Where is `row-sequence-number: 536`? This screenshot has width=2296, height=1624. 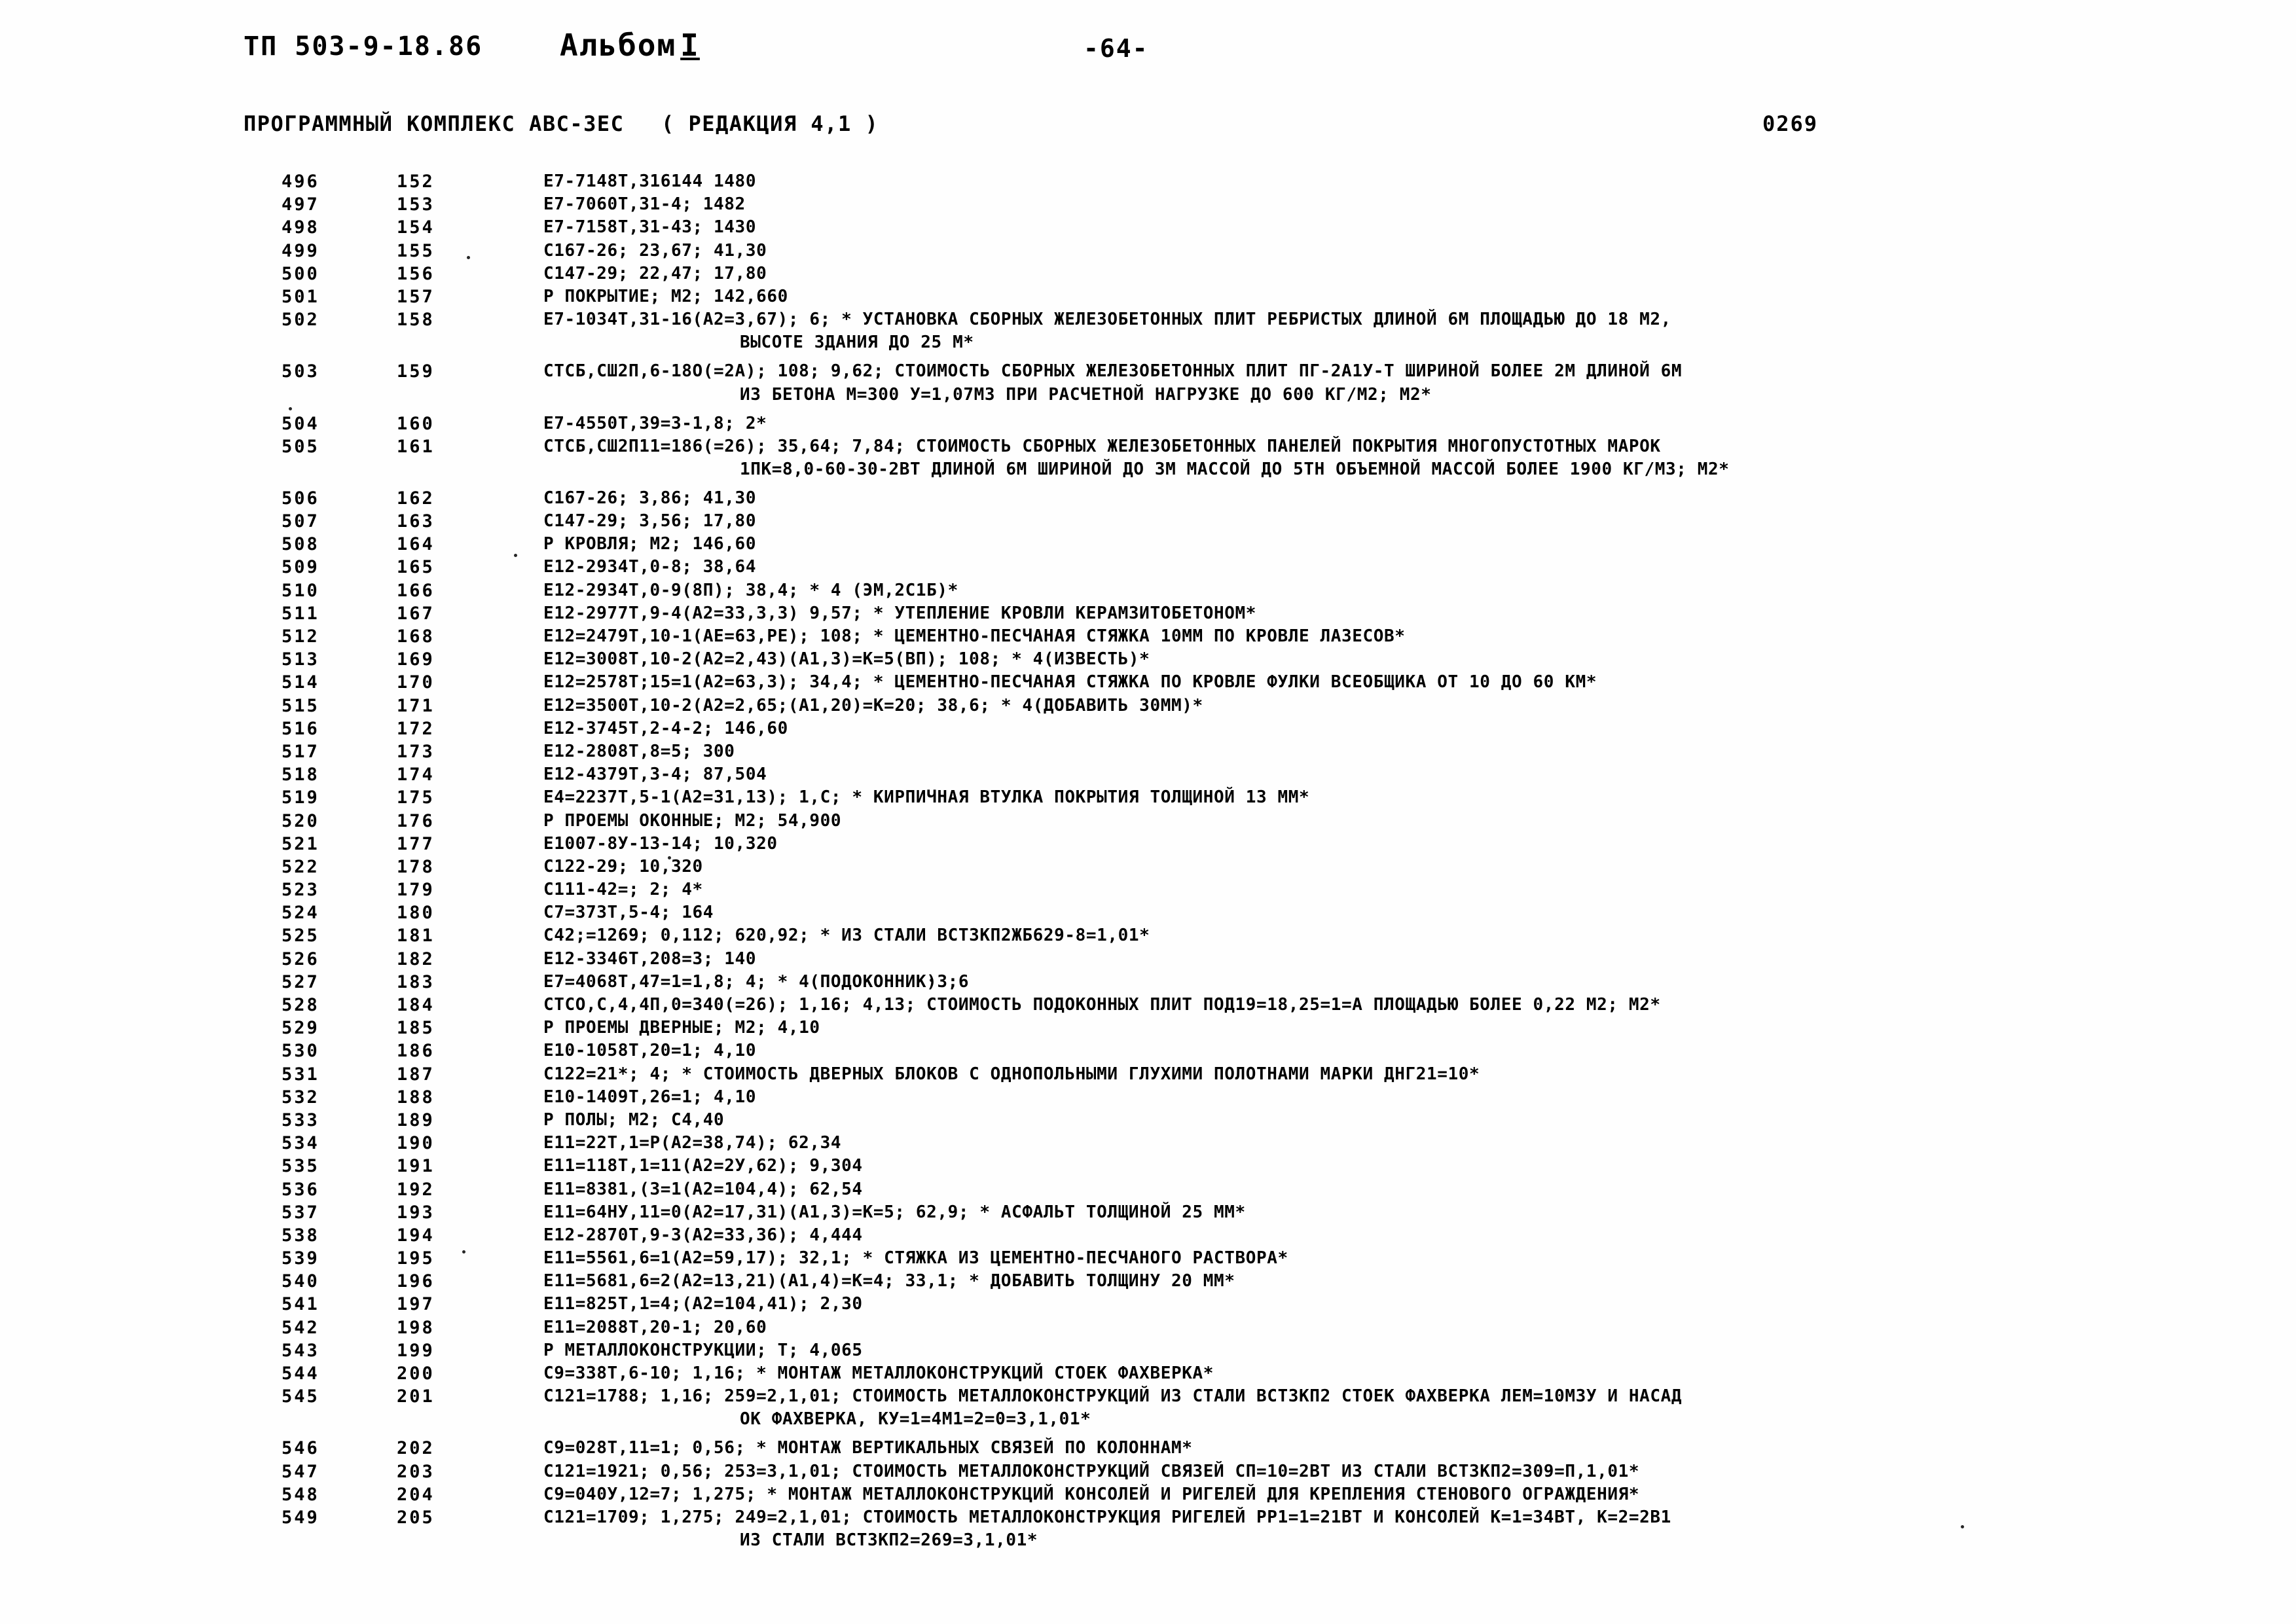
row-sequence-number: 536 is located at coordinates (300, 1189).